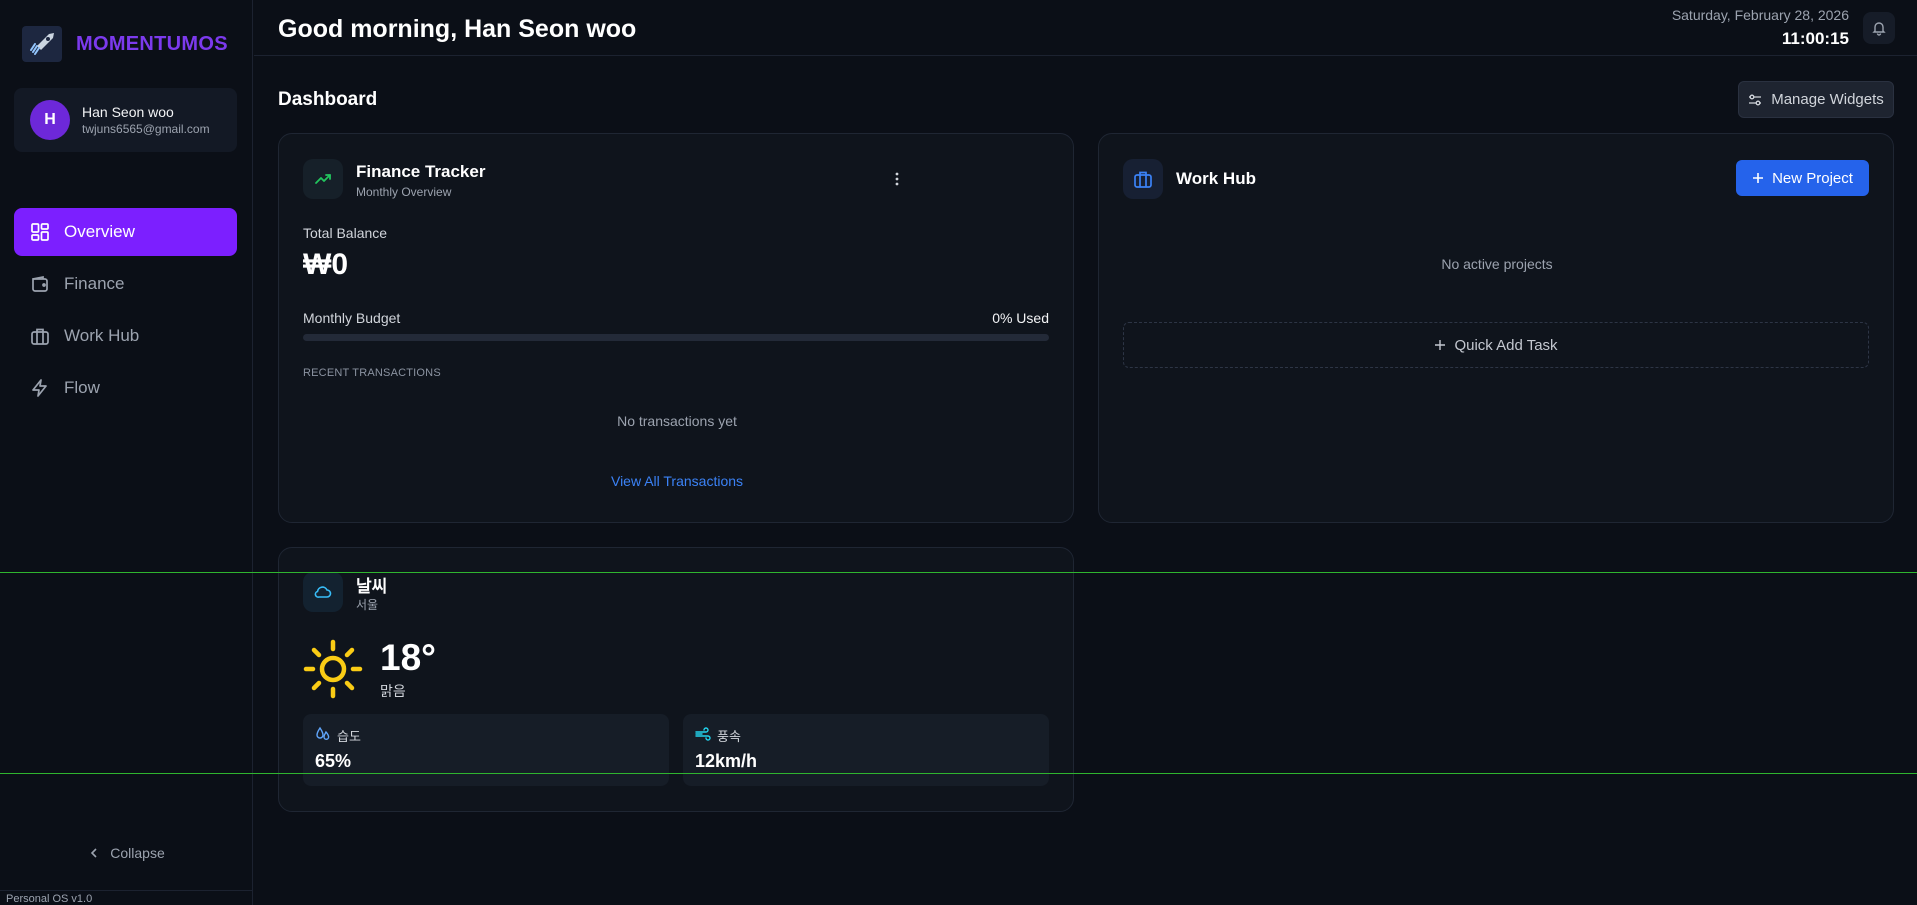 The image size is (1917, 905). What do you see at coordinates (726, 761) in the screenshot?
I see `wind-value: 12km/h` at bounding box center [726, 761].